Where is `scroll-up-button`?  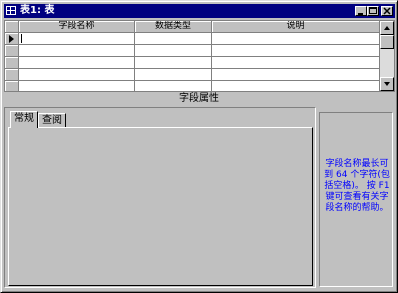
scroll-up-button is located at coordinates (387, 28).